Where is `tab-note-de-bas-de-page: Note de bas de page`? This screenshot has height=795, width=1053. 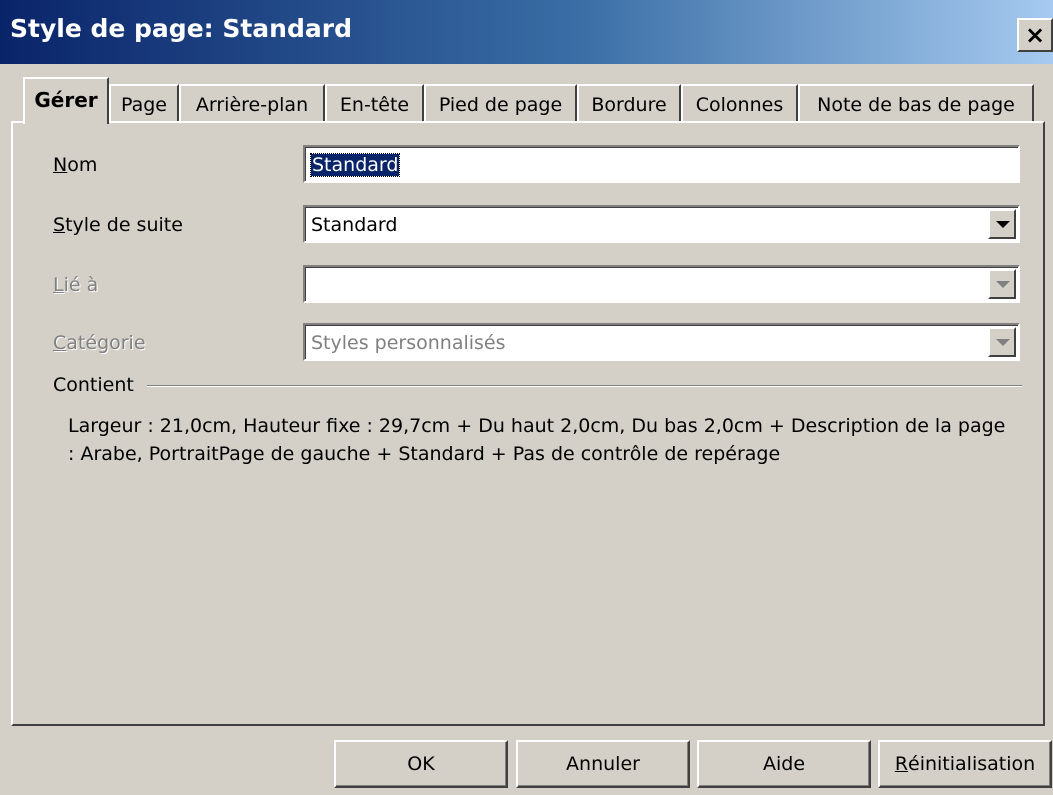 tab-note-de-bas-de-page: Note de bas de page is located at coordinates (916, 103).